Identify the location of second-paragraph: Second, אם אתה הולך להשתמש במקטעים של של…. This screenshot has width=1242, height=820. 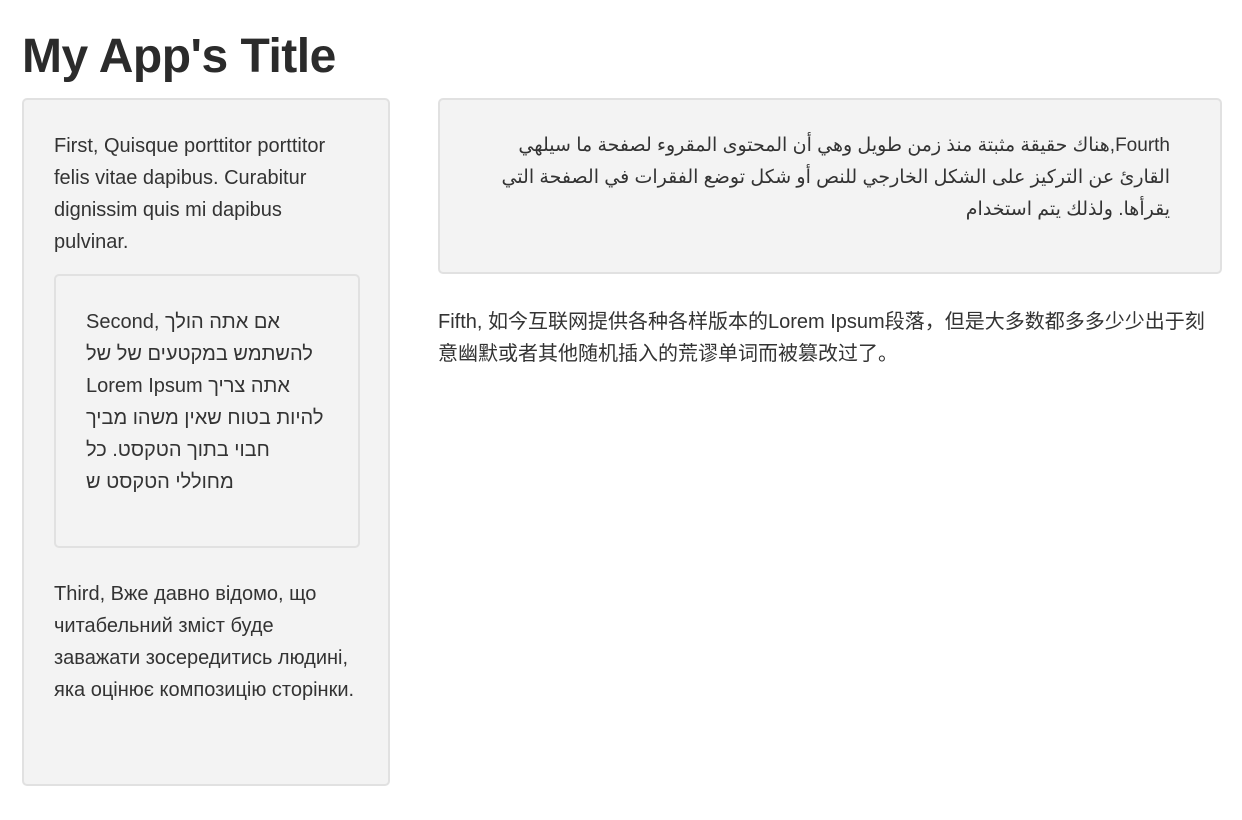
(205, 402).